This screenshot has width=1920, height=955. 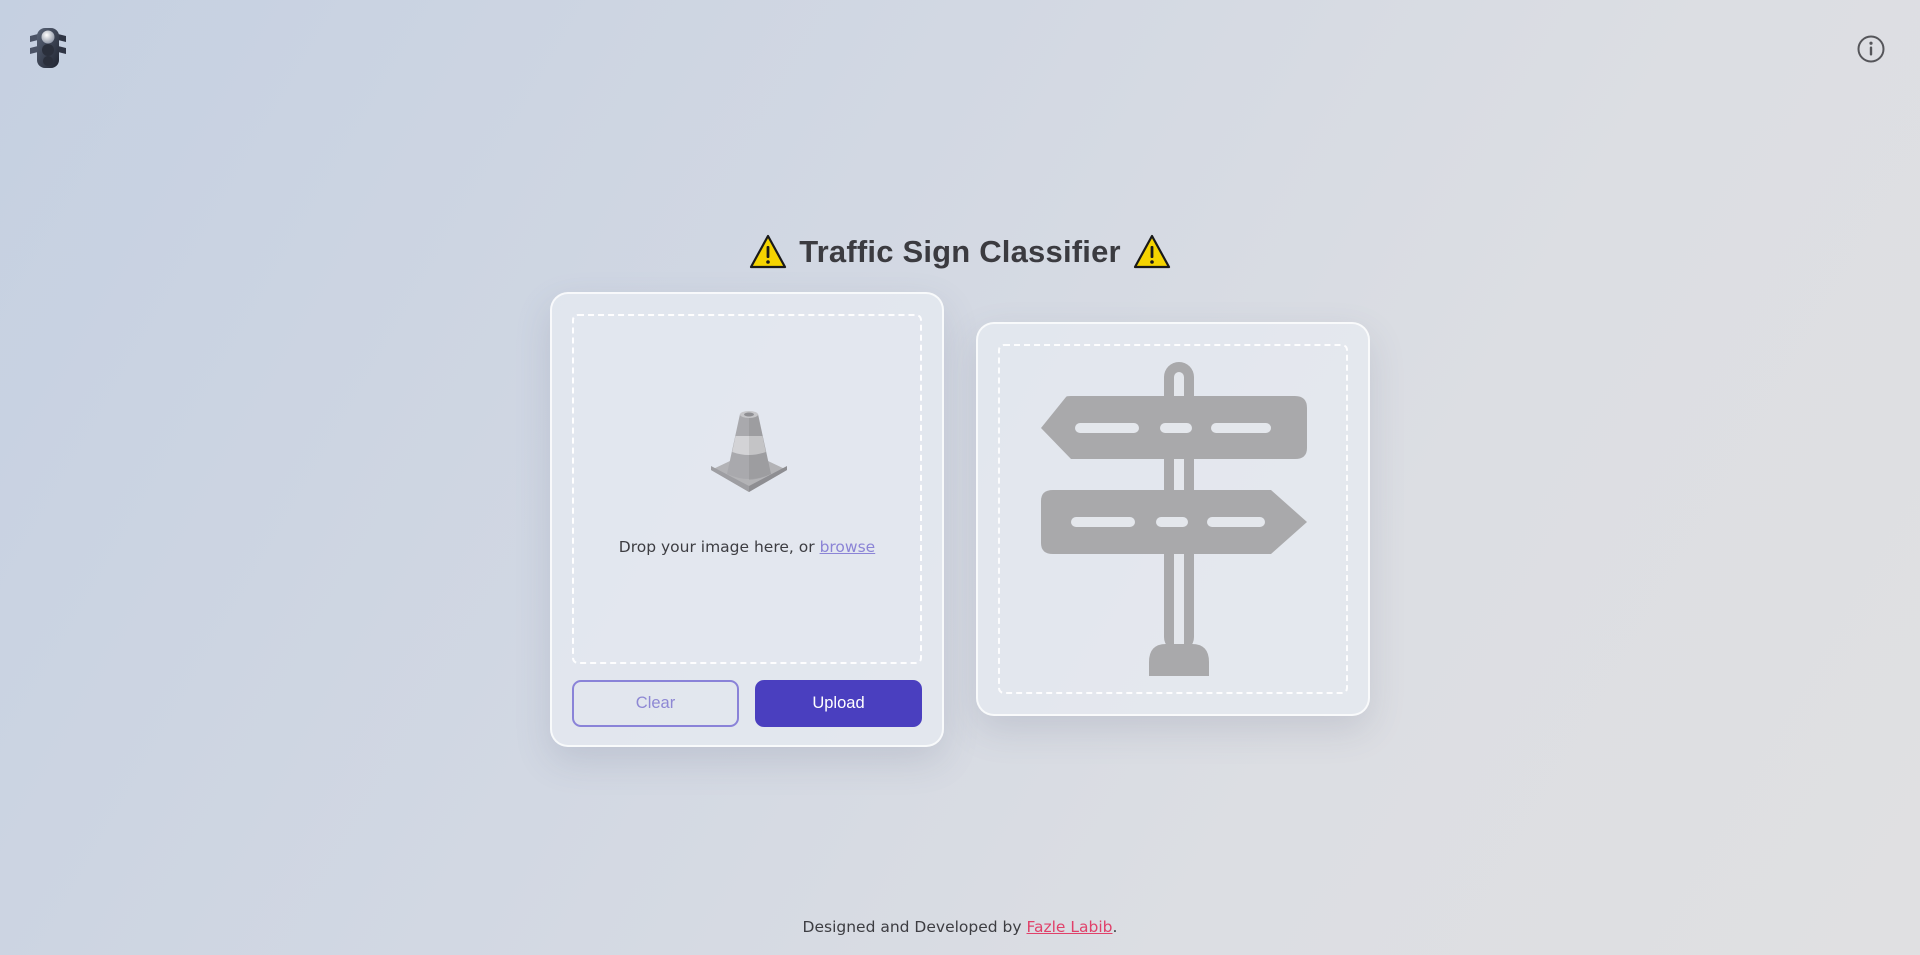 I want to click on image-dropzone: Drop your image here, or browse, so click(x=747, y=489).